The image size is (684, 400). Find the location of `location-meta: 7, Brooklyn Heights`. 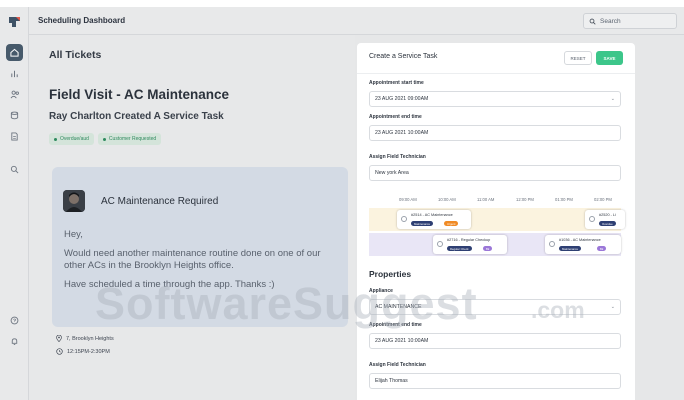

location-meta: 7, Brooklyn Heights is located at coordinates (85, 338).